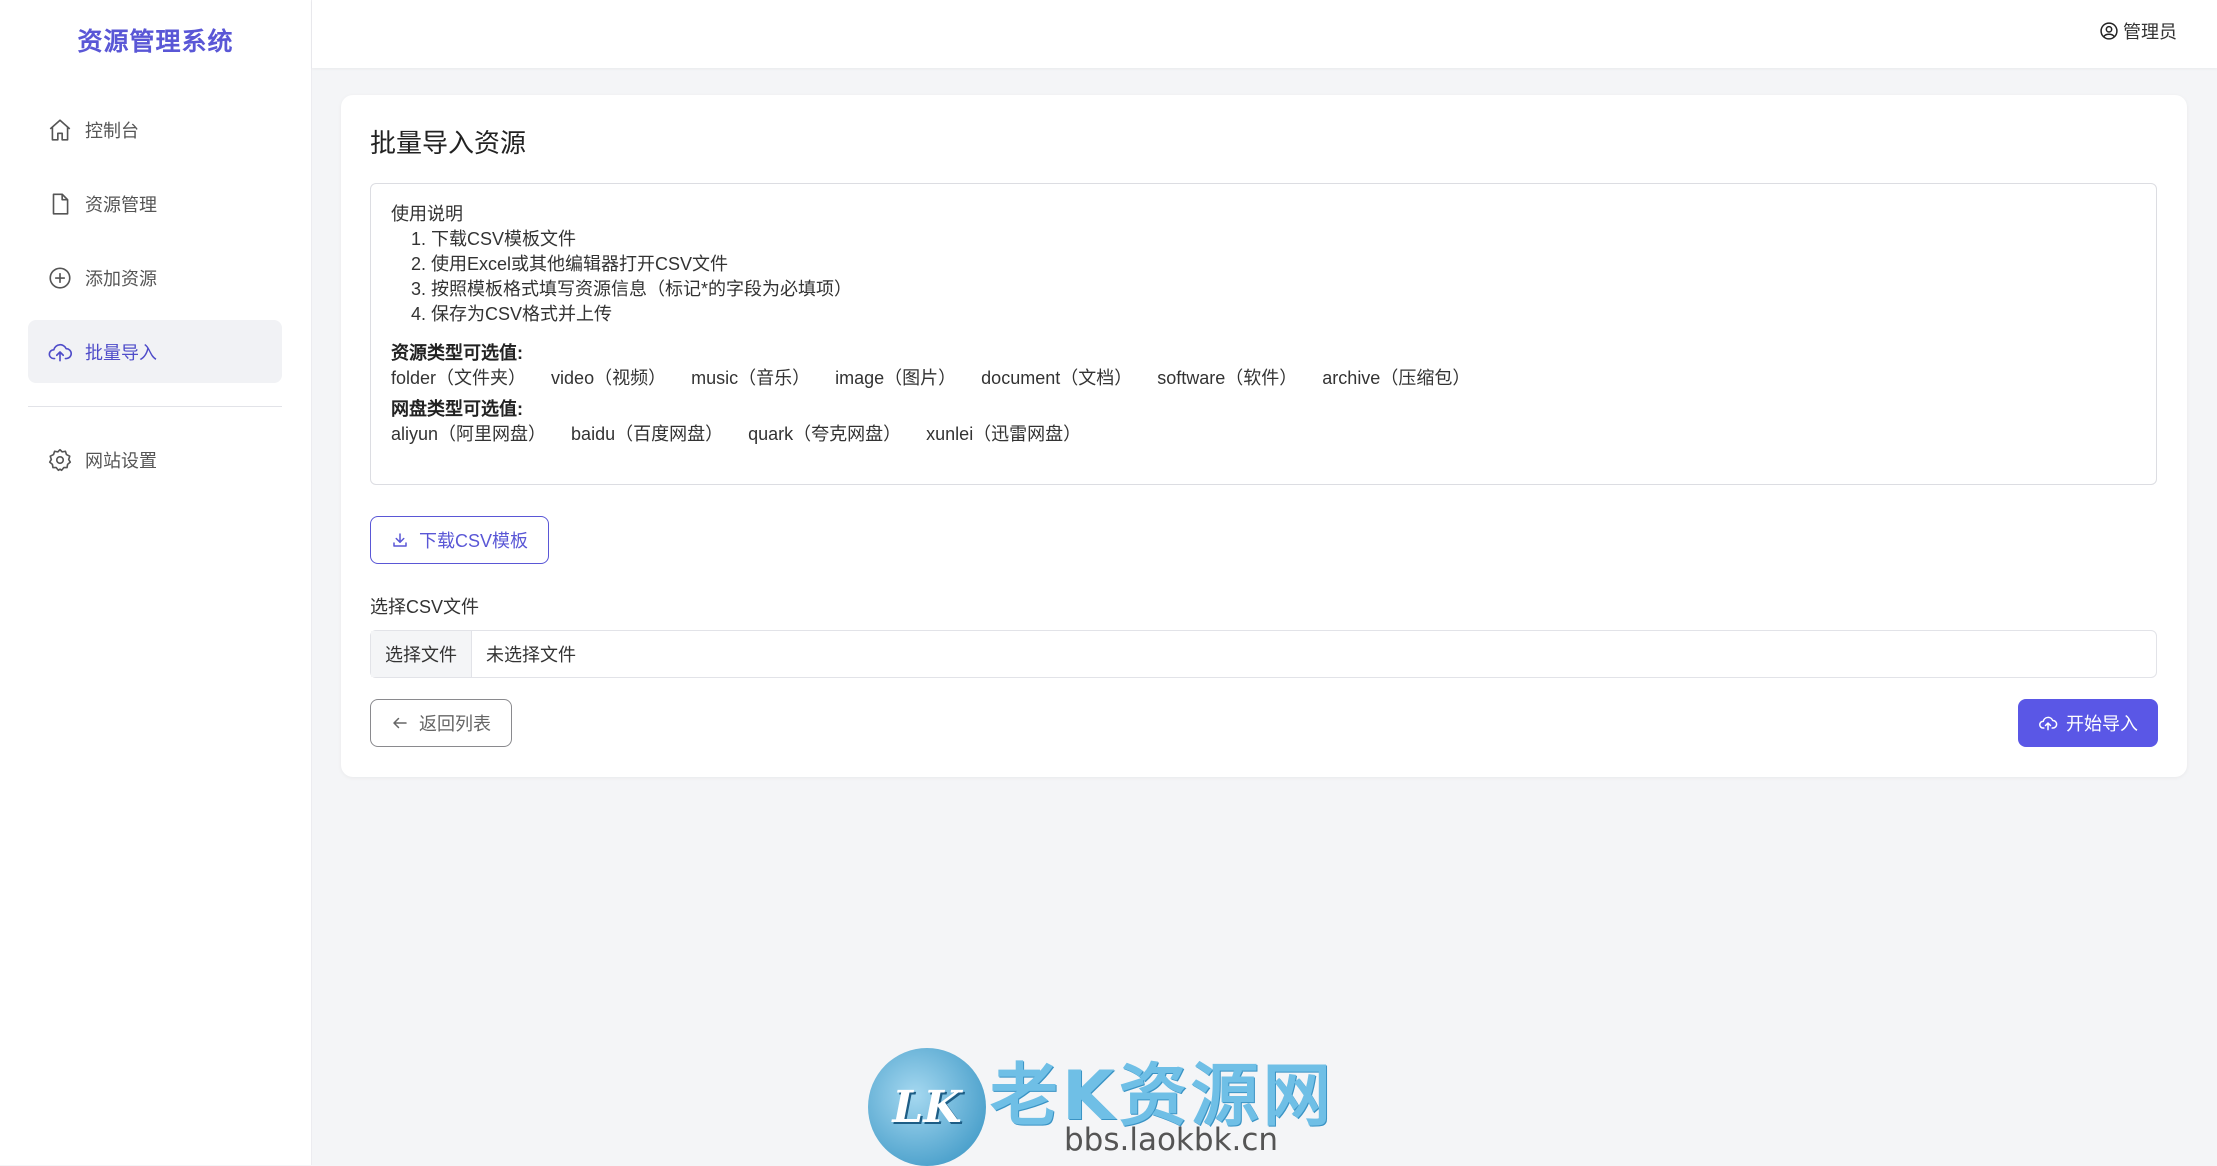 The width and height of the screenshot is (2217, 1166). I want to click on instruction-step: 使用Excel或其他编辑器打开CSV文件, so click(1283, 264).